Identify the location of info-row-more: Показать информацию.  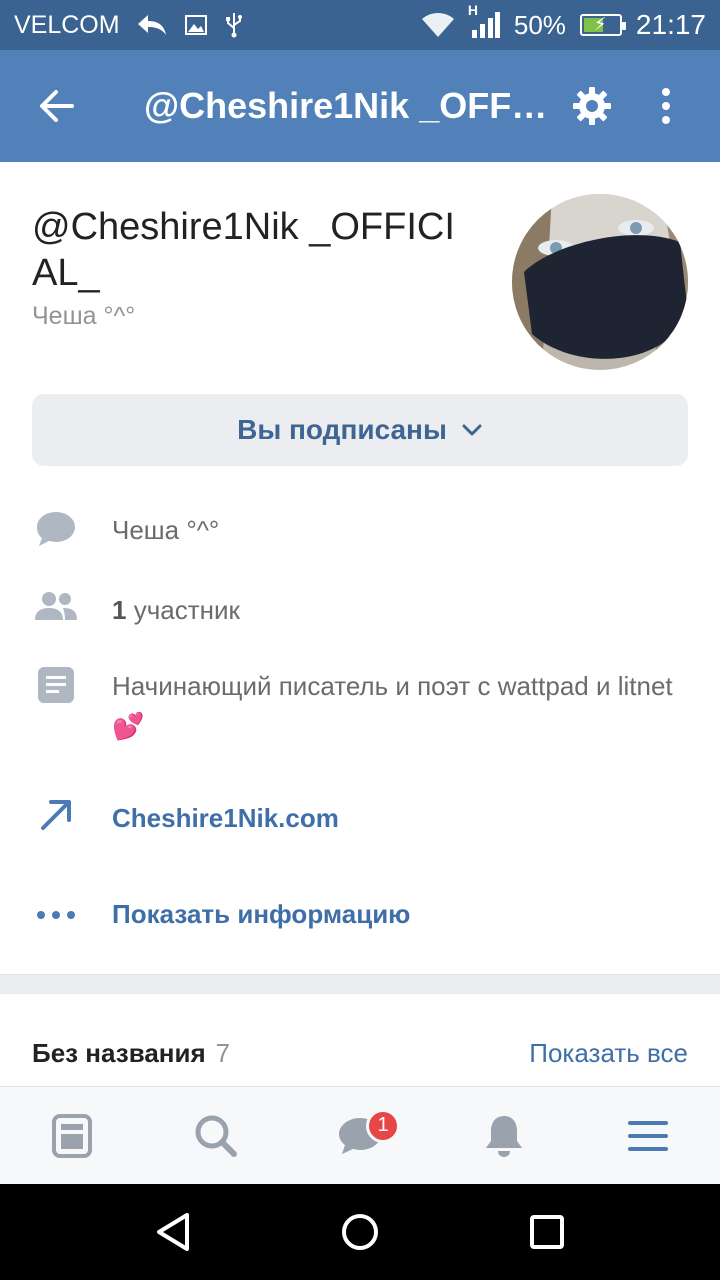
(360, 914).